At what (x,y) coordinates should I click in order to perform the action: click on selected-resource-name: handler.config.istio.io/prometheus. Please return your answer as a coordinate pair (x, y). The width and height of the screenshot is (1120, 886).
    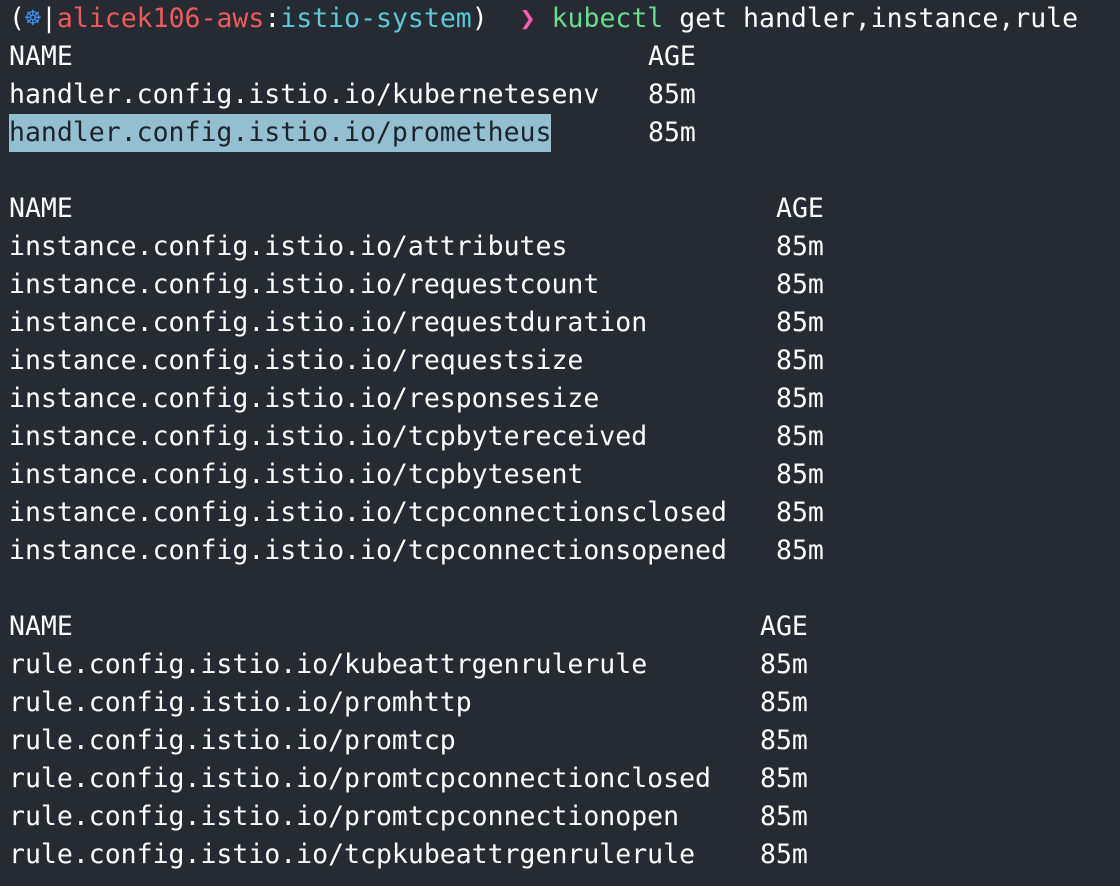
    Looking at the image, I should click on (280, 133).